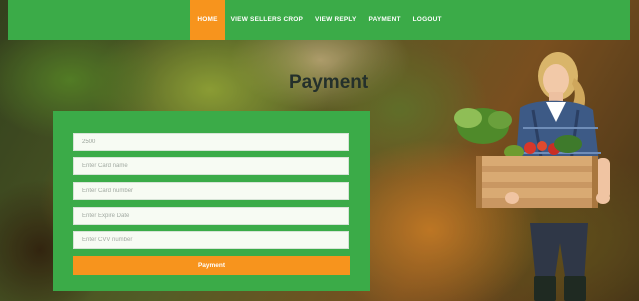 This screenshot has height=301, width=639. Describe the element at coordinates (207, 20) in the screenshot. I see `nav-home: HOME` at that location.